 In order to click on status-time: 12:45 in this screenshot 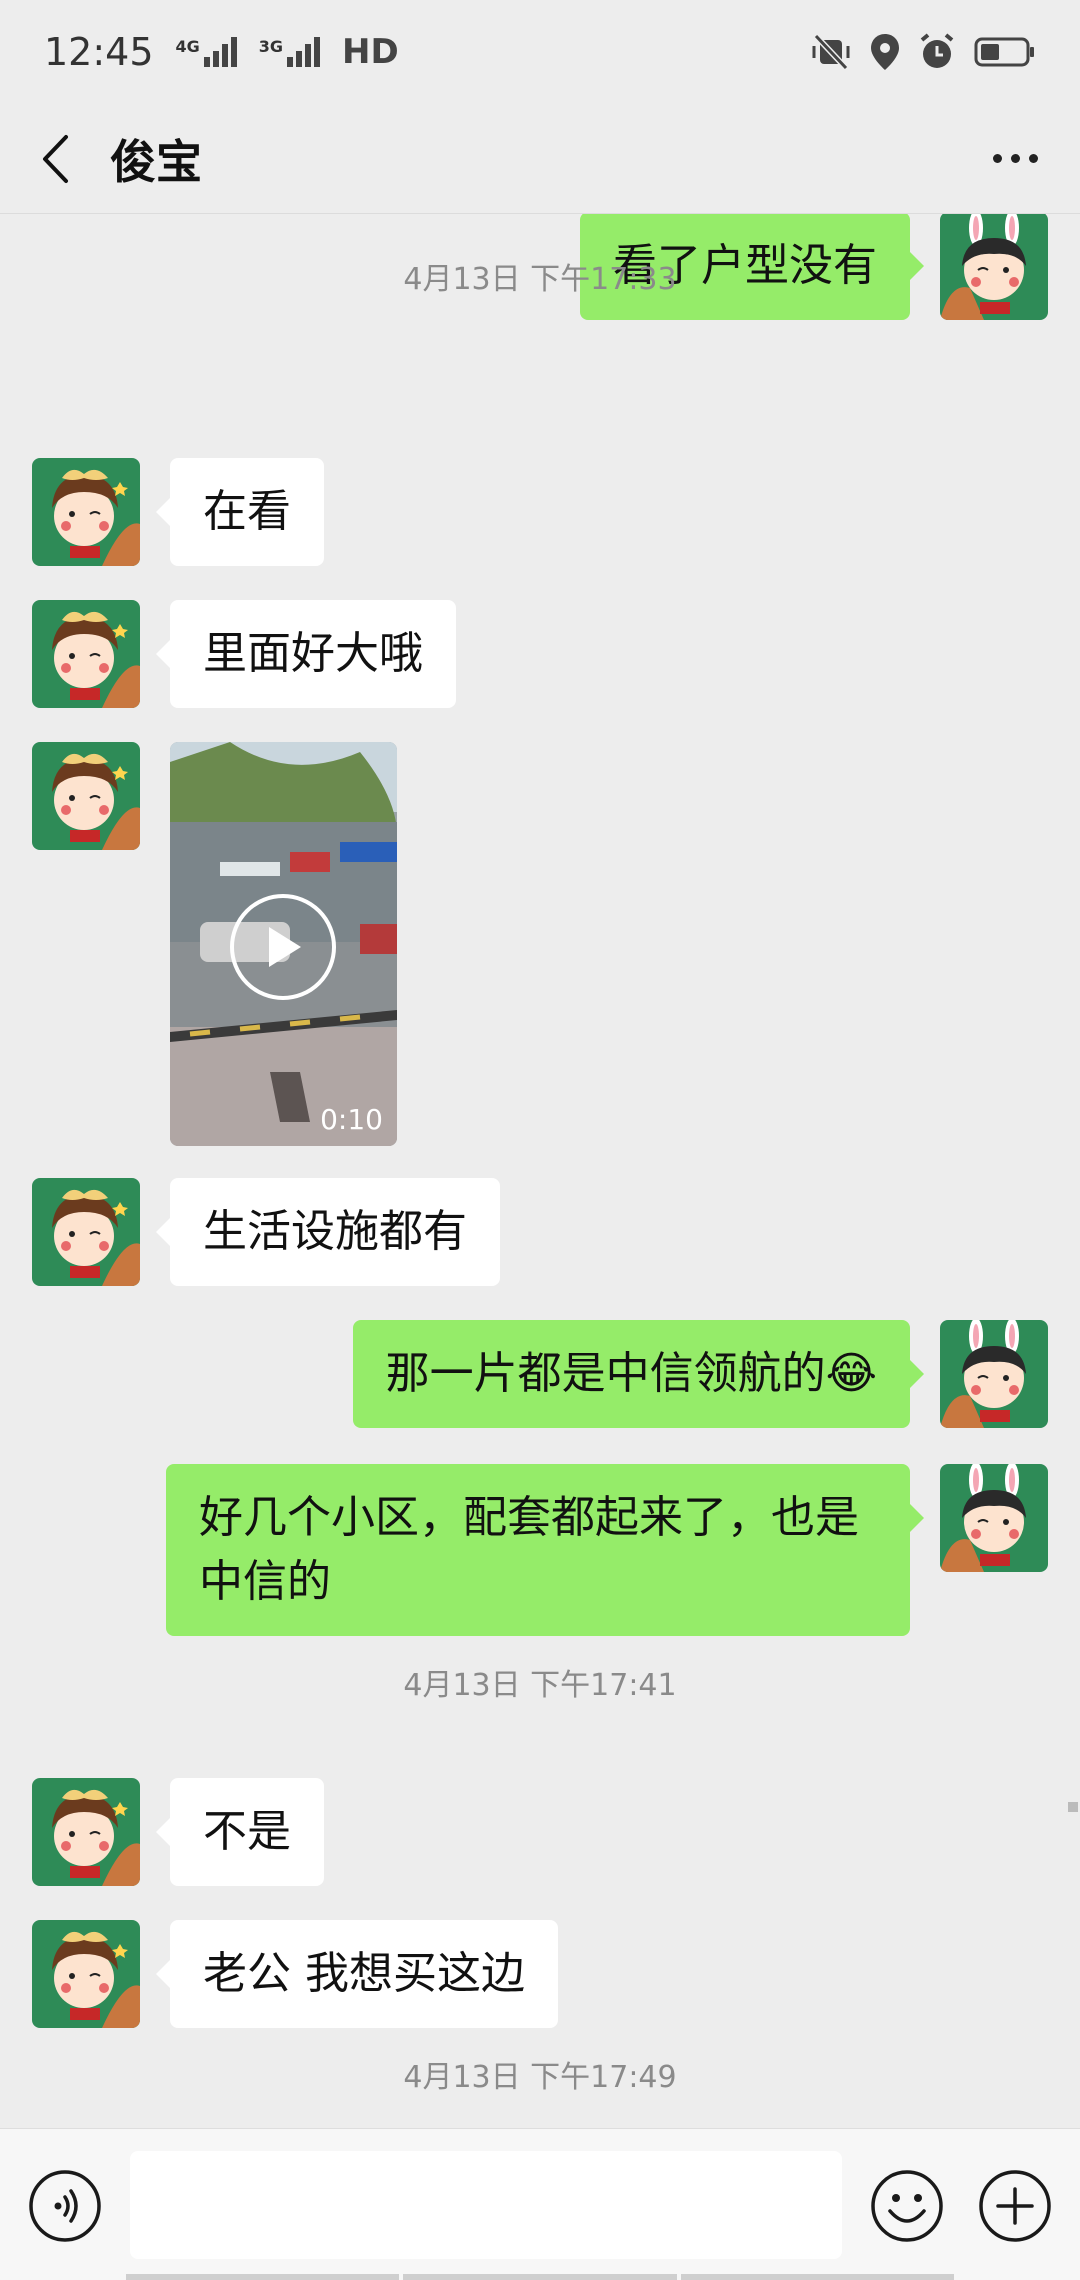, I will do `click(99, 52)`.